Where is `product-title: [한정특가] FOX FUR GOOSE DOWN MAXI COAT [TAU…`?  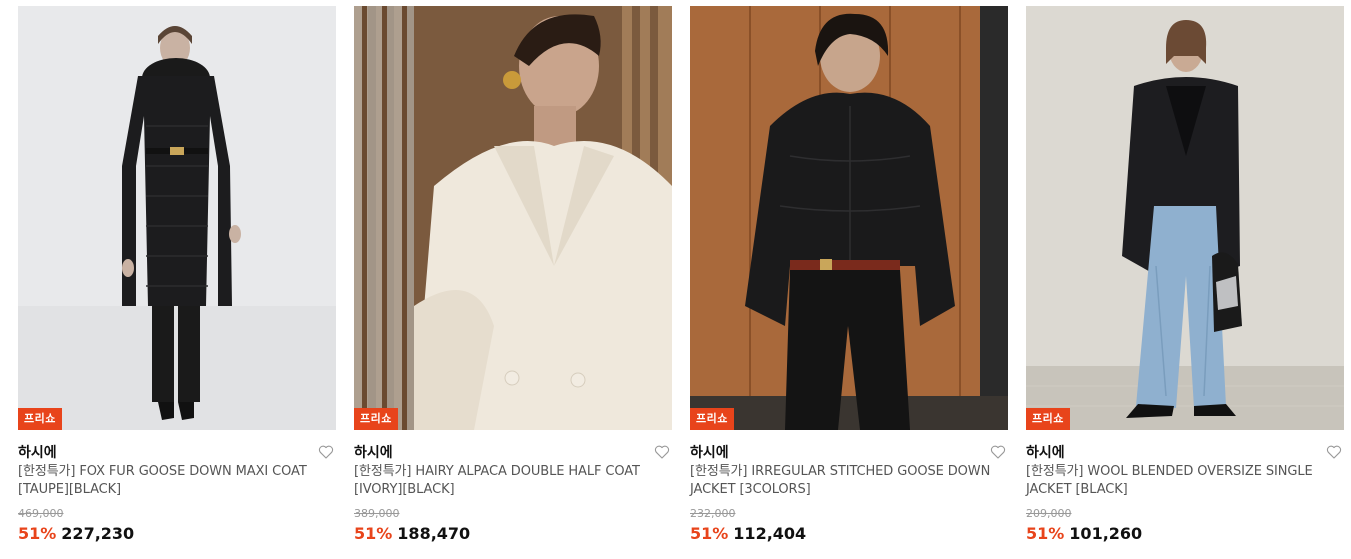 product-title: [한정특가] FOX FUR GOOSE DOWN MAXI COAT [TAU… is located at coordinates (177, 481).